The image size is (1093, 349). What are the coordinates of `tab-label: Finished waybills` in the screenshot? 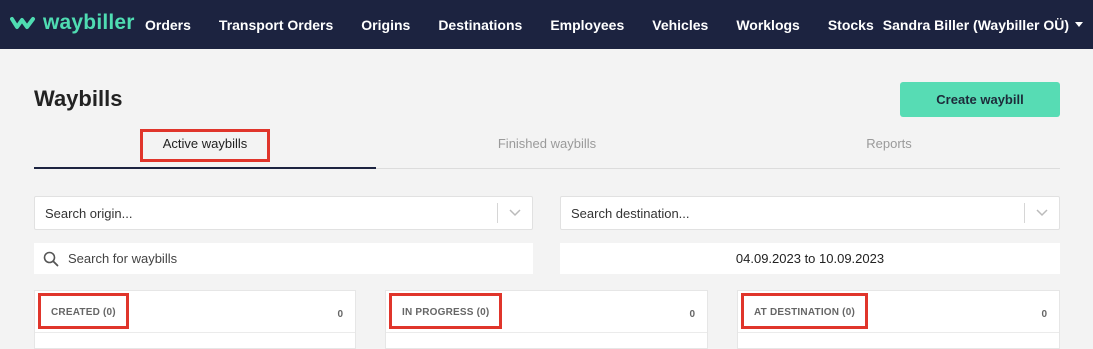 It's located at (547, 143).